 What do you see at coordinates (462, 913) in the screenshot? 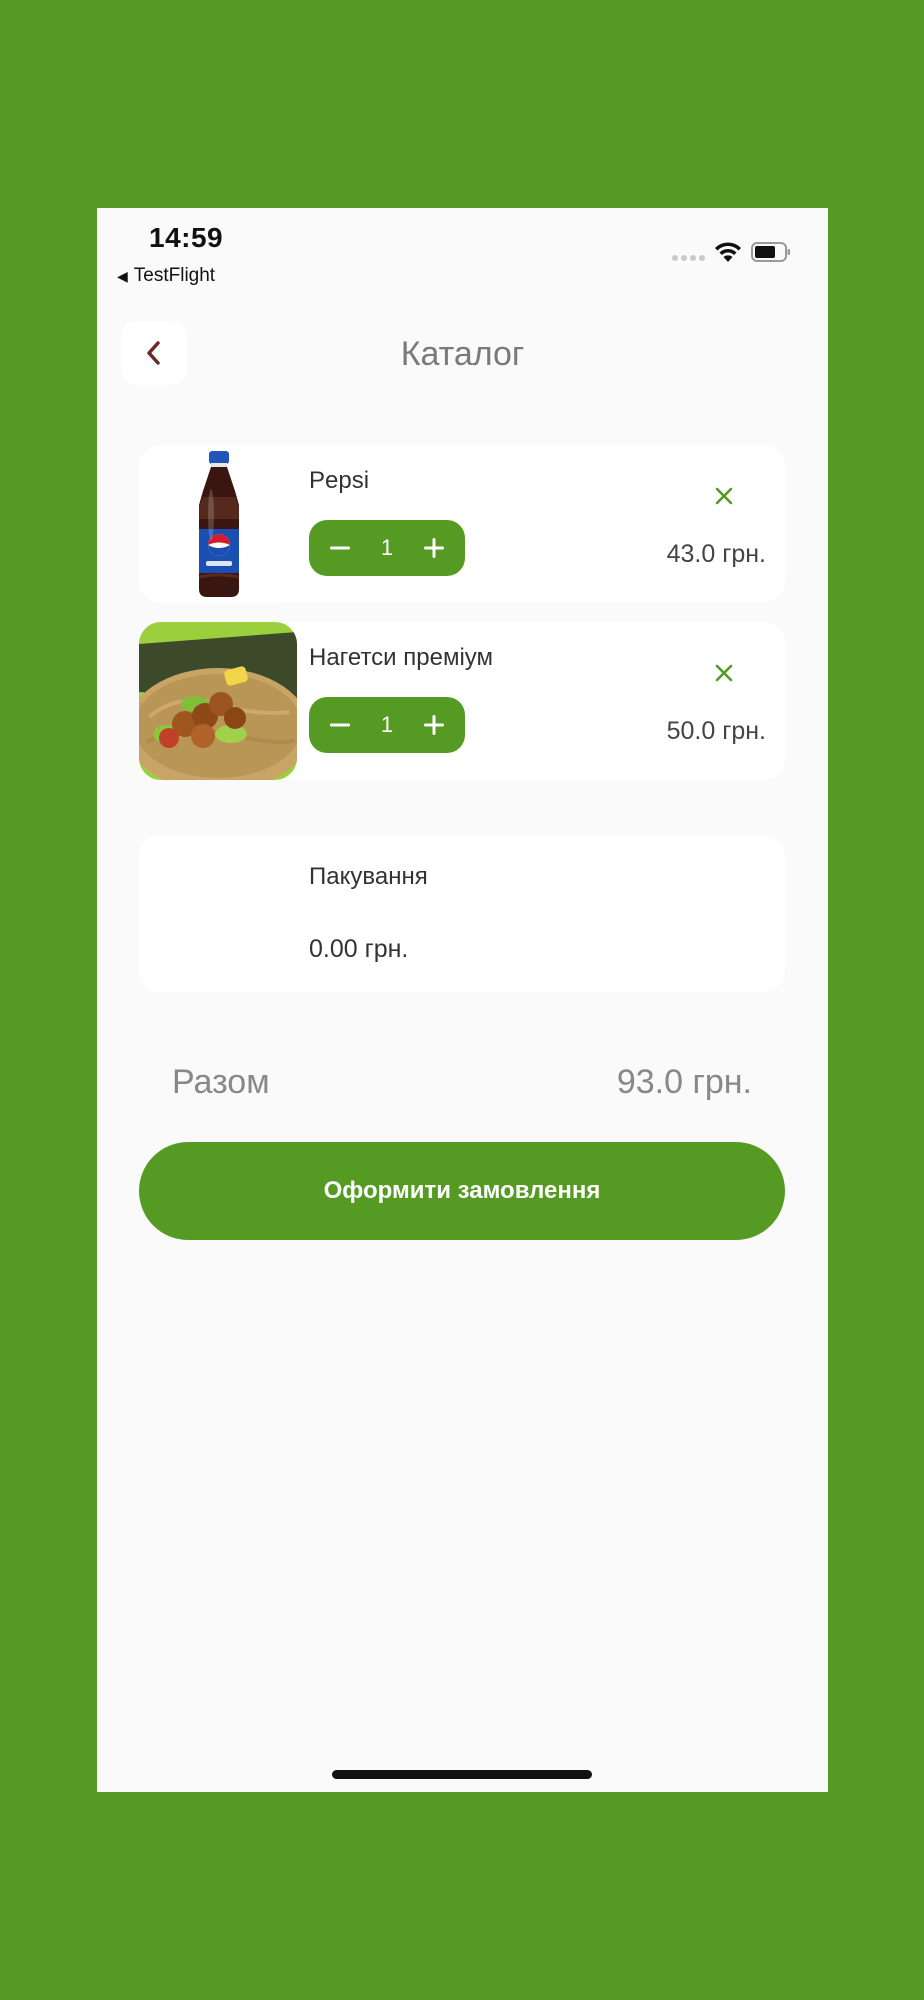
I see `packaging-card: Пакування 0.00 грн.` at bounding box center [462, 913].